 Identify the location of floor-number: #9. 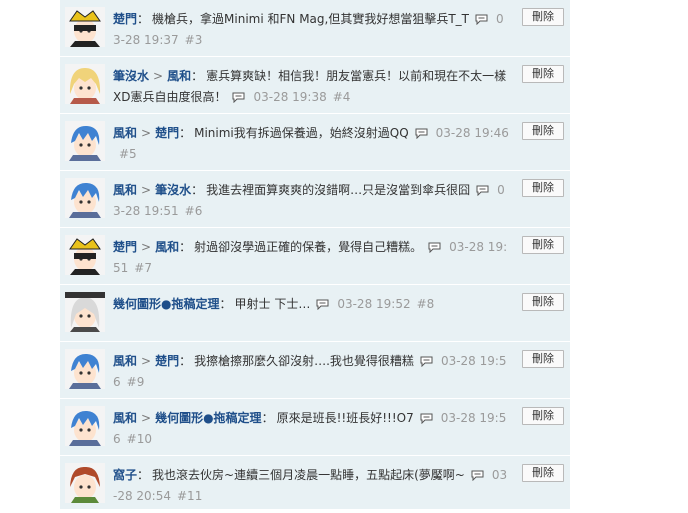
(136, 382).